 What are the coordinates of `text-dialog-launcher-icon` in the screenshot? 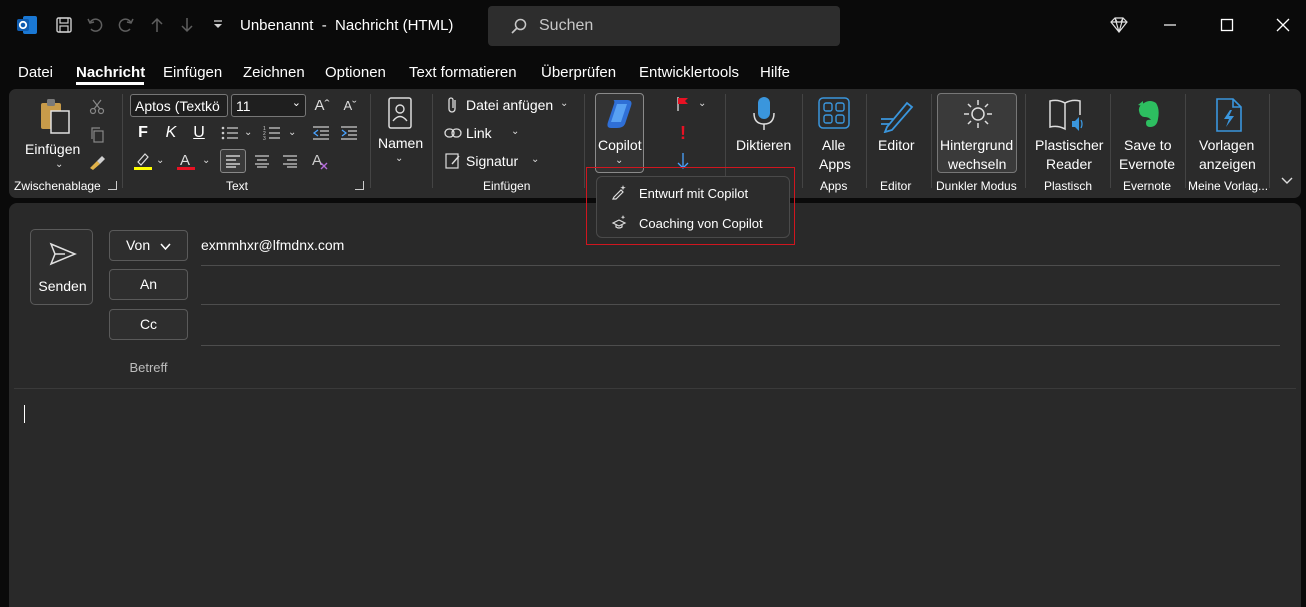 It's located at (359, 185).